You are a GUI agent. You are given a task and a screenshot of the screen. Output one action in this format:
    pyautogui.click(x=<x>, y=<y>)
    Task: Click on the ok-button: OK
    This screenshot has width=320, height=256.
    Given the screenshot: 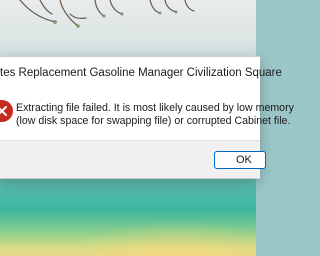 What is the action you would take?
    pyautogui.click(x=240, y=160)
    